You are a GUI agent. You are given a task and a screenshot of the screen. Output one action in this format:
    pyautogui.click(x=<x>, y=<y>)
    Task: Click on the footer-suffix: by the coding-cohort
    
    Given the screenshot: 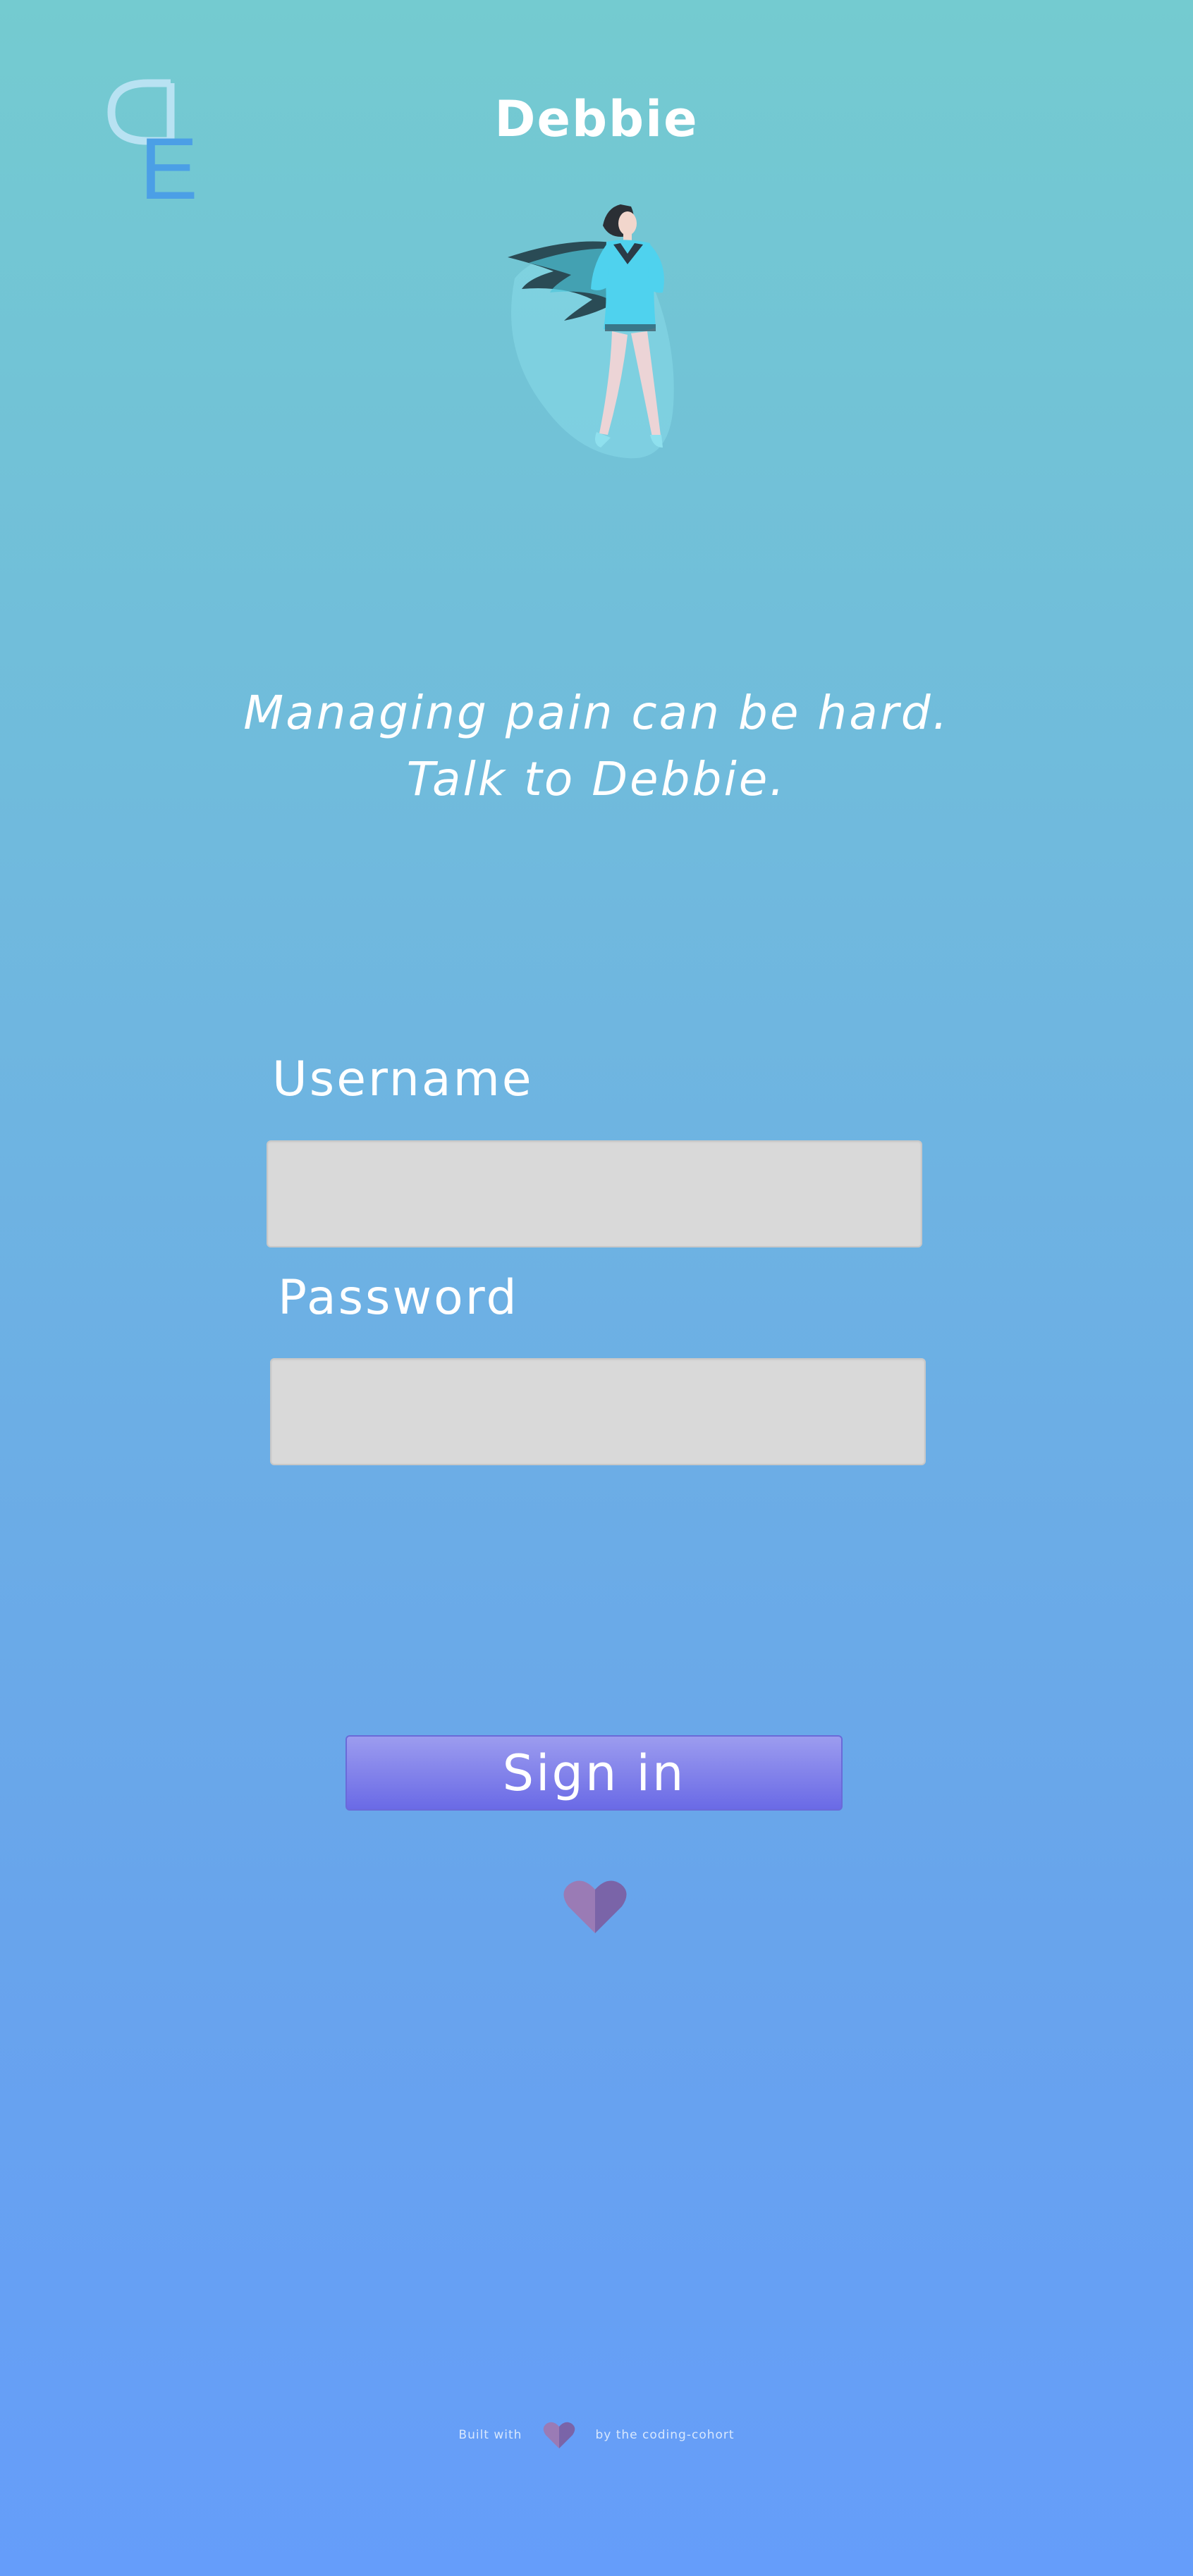 What is the action you would take?
    pyautogui.click(x=665, y=2435)
    